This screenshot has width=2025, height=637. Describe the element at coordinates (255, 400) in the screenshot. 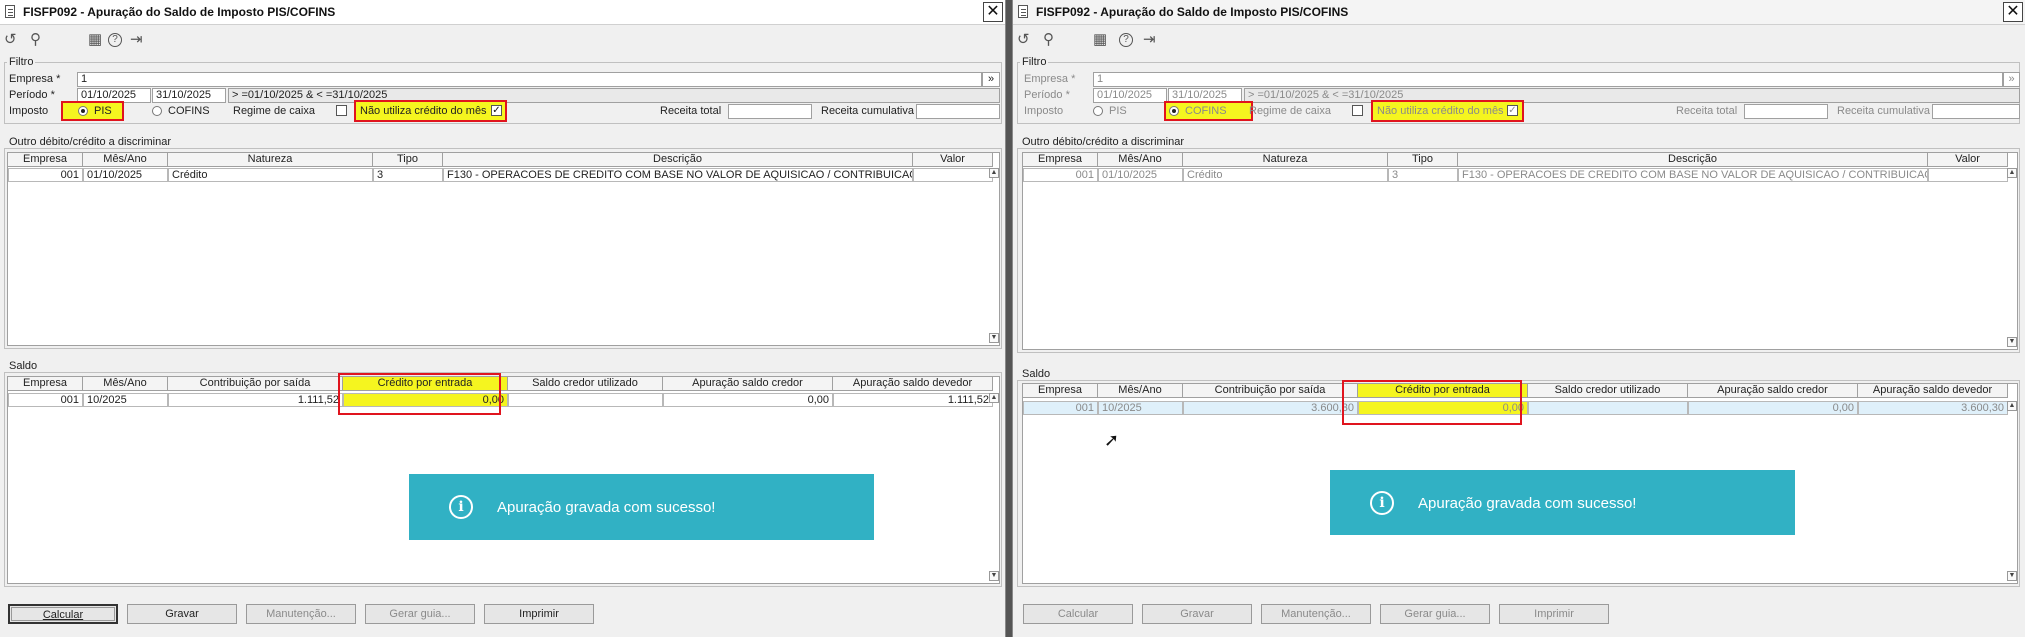

I see `saldo-cell-contribuicao: 1.111,52` at that location.